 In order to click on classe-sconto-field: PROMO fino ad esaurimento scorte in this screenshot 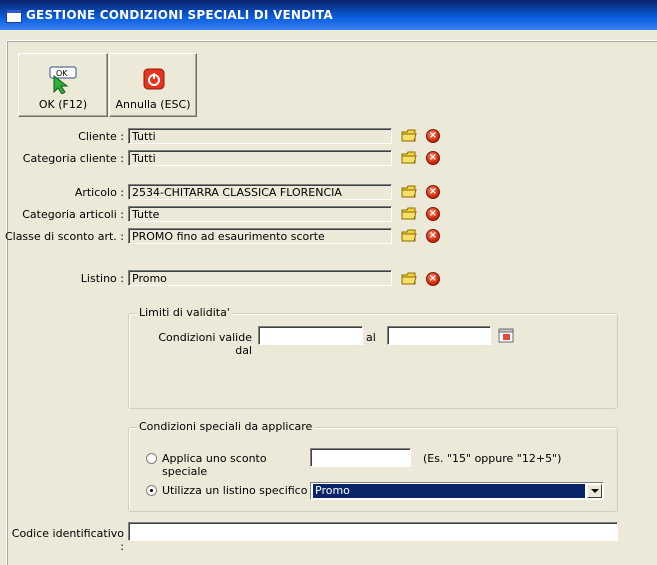, I will do `click(260, 236)`.